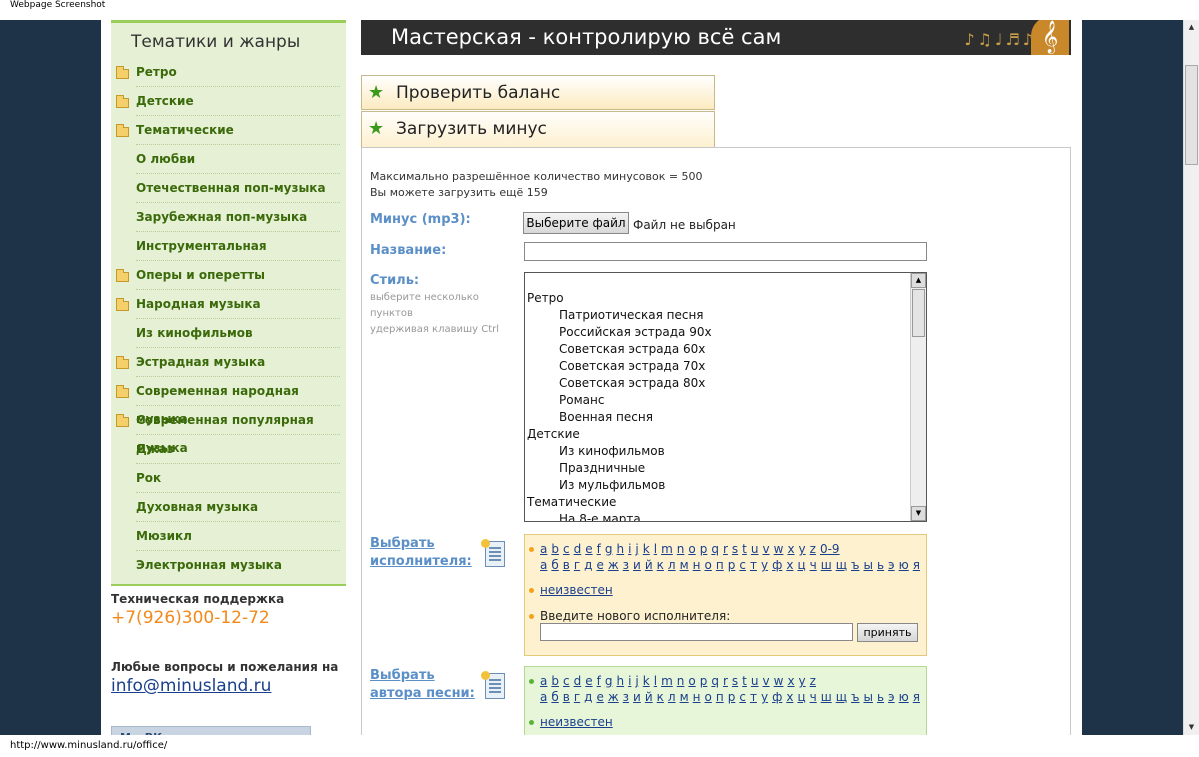 This screenshot has width=1199, height=757. What do you see at coordinates (841, 565) in the screenshot?
I see `letter-link: щ` at bounding box center [841, 565].